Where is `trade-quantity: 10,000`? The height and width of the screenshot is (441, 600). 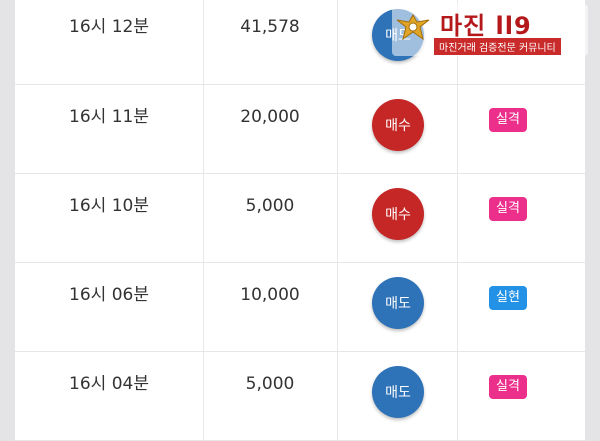
trade-quantity: 10,000 is located at coordinates (270, 295).